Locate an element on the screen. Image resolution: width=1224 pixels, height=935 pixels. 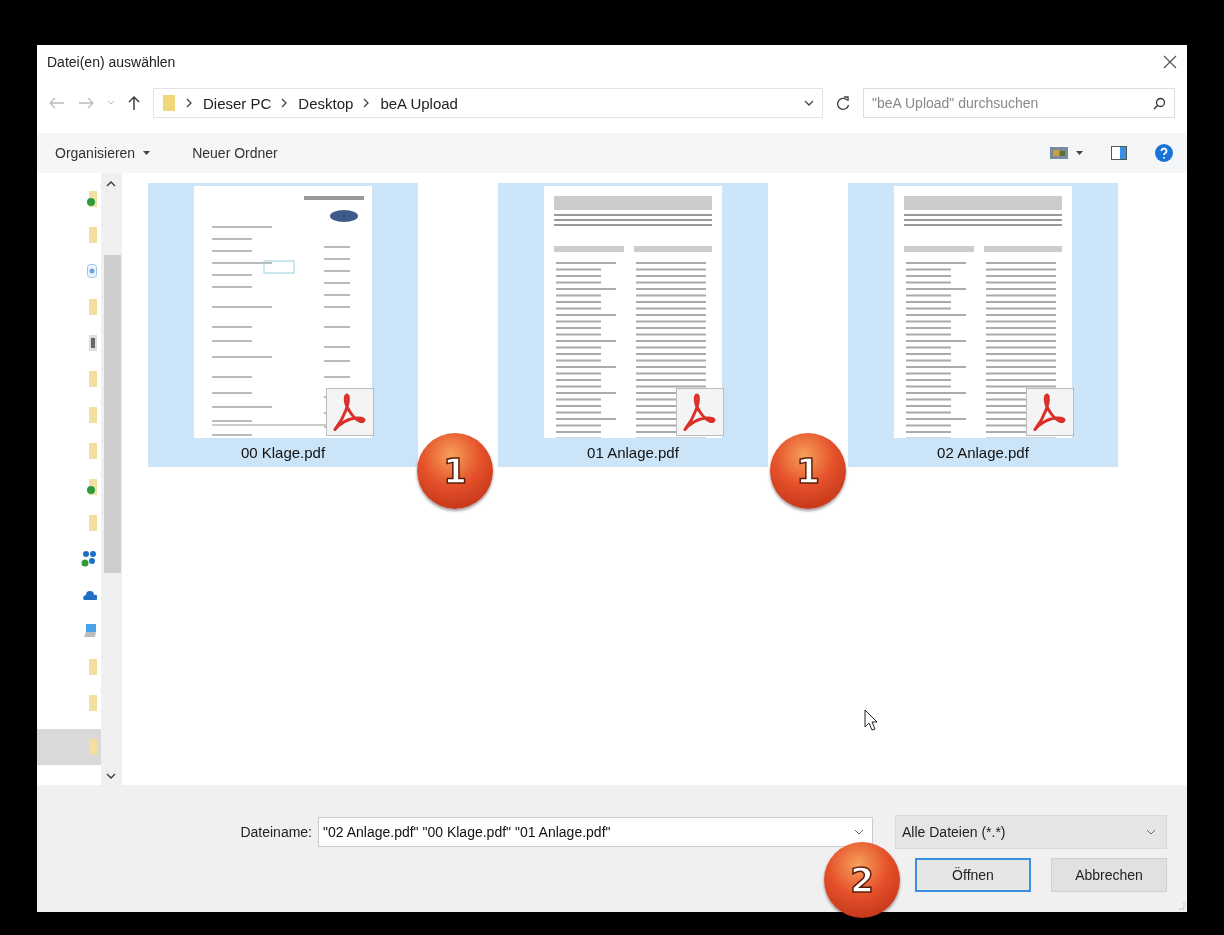
scrollbar is located at coordinates (111, 479).